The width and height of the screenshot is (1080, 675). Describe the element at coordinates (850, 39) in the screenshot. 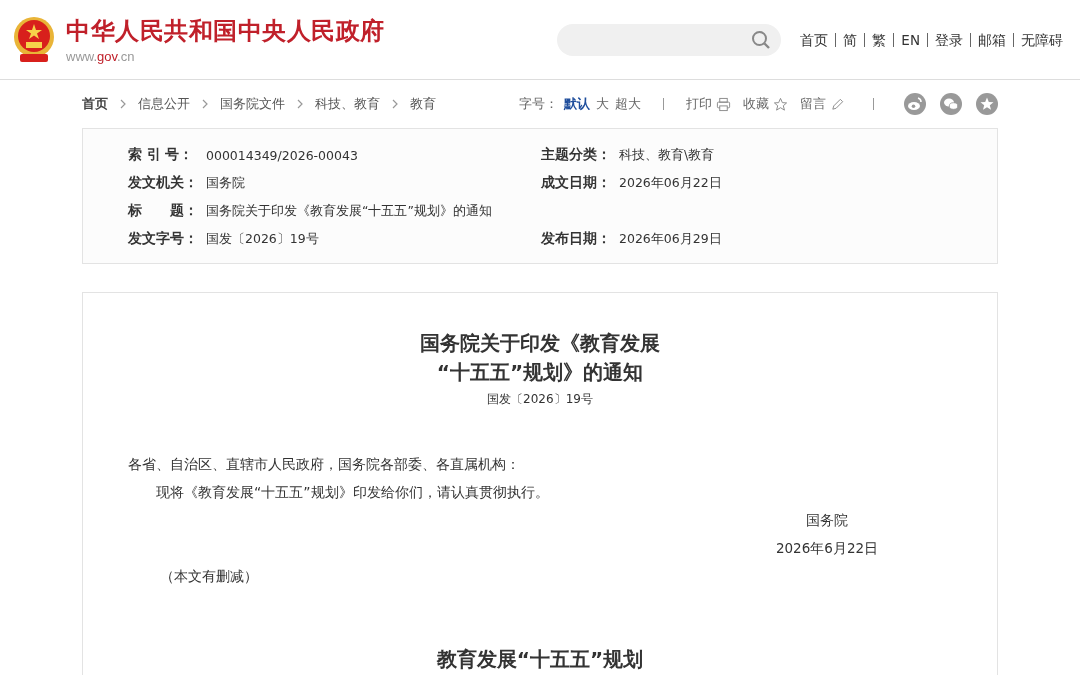

I see `nav-link: 简` at that location.